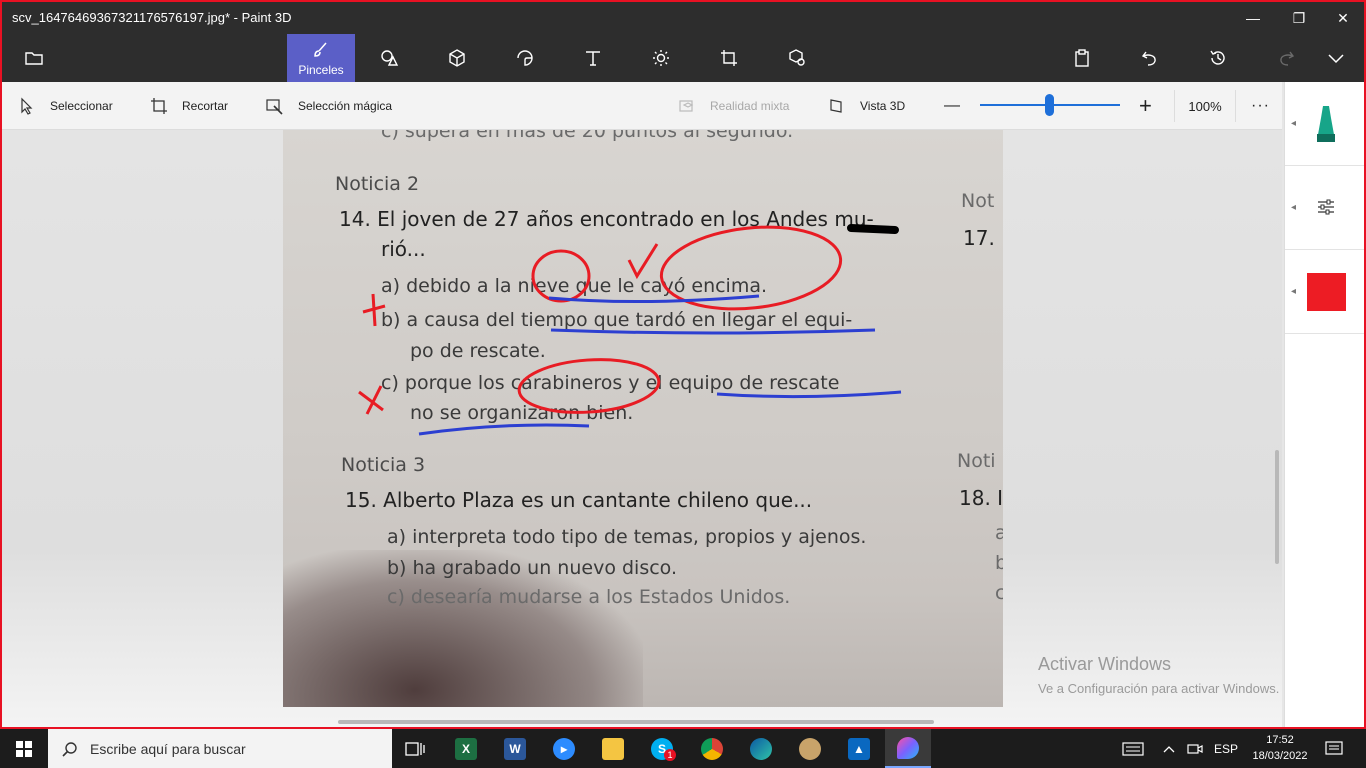  Describe the element at coordinates (1169, 748) in the screenshot. I see `show-hidden-icons` at that location.